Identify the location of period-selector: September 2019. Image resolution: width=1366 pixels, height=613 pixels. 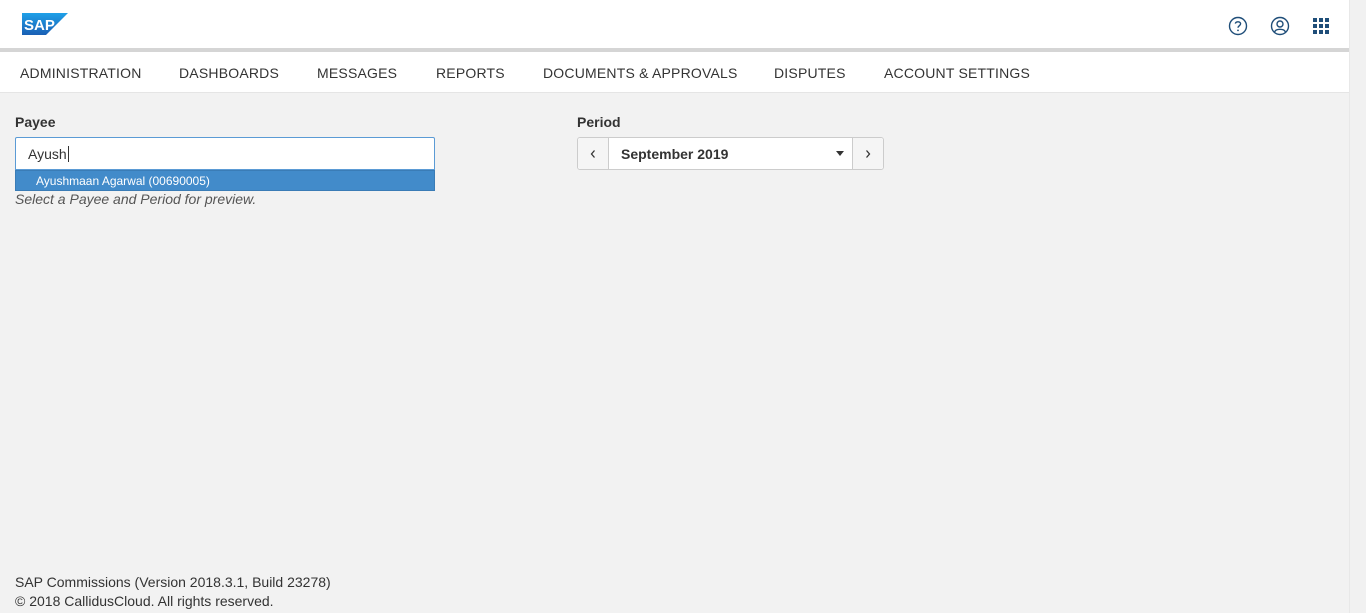
(730, 153).